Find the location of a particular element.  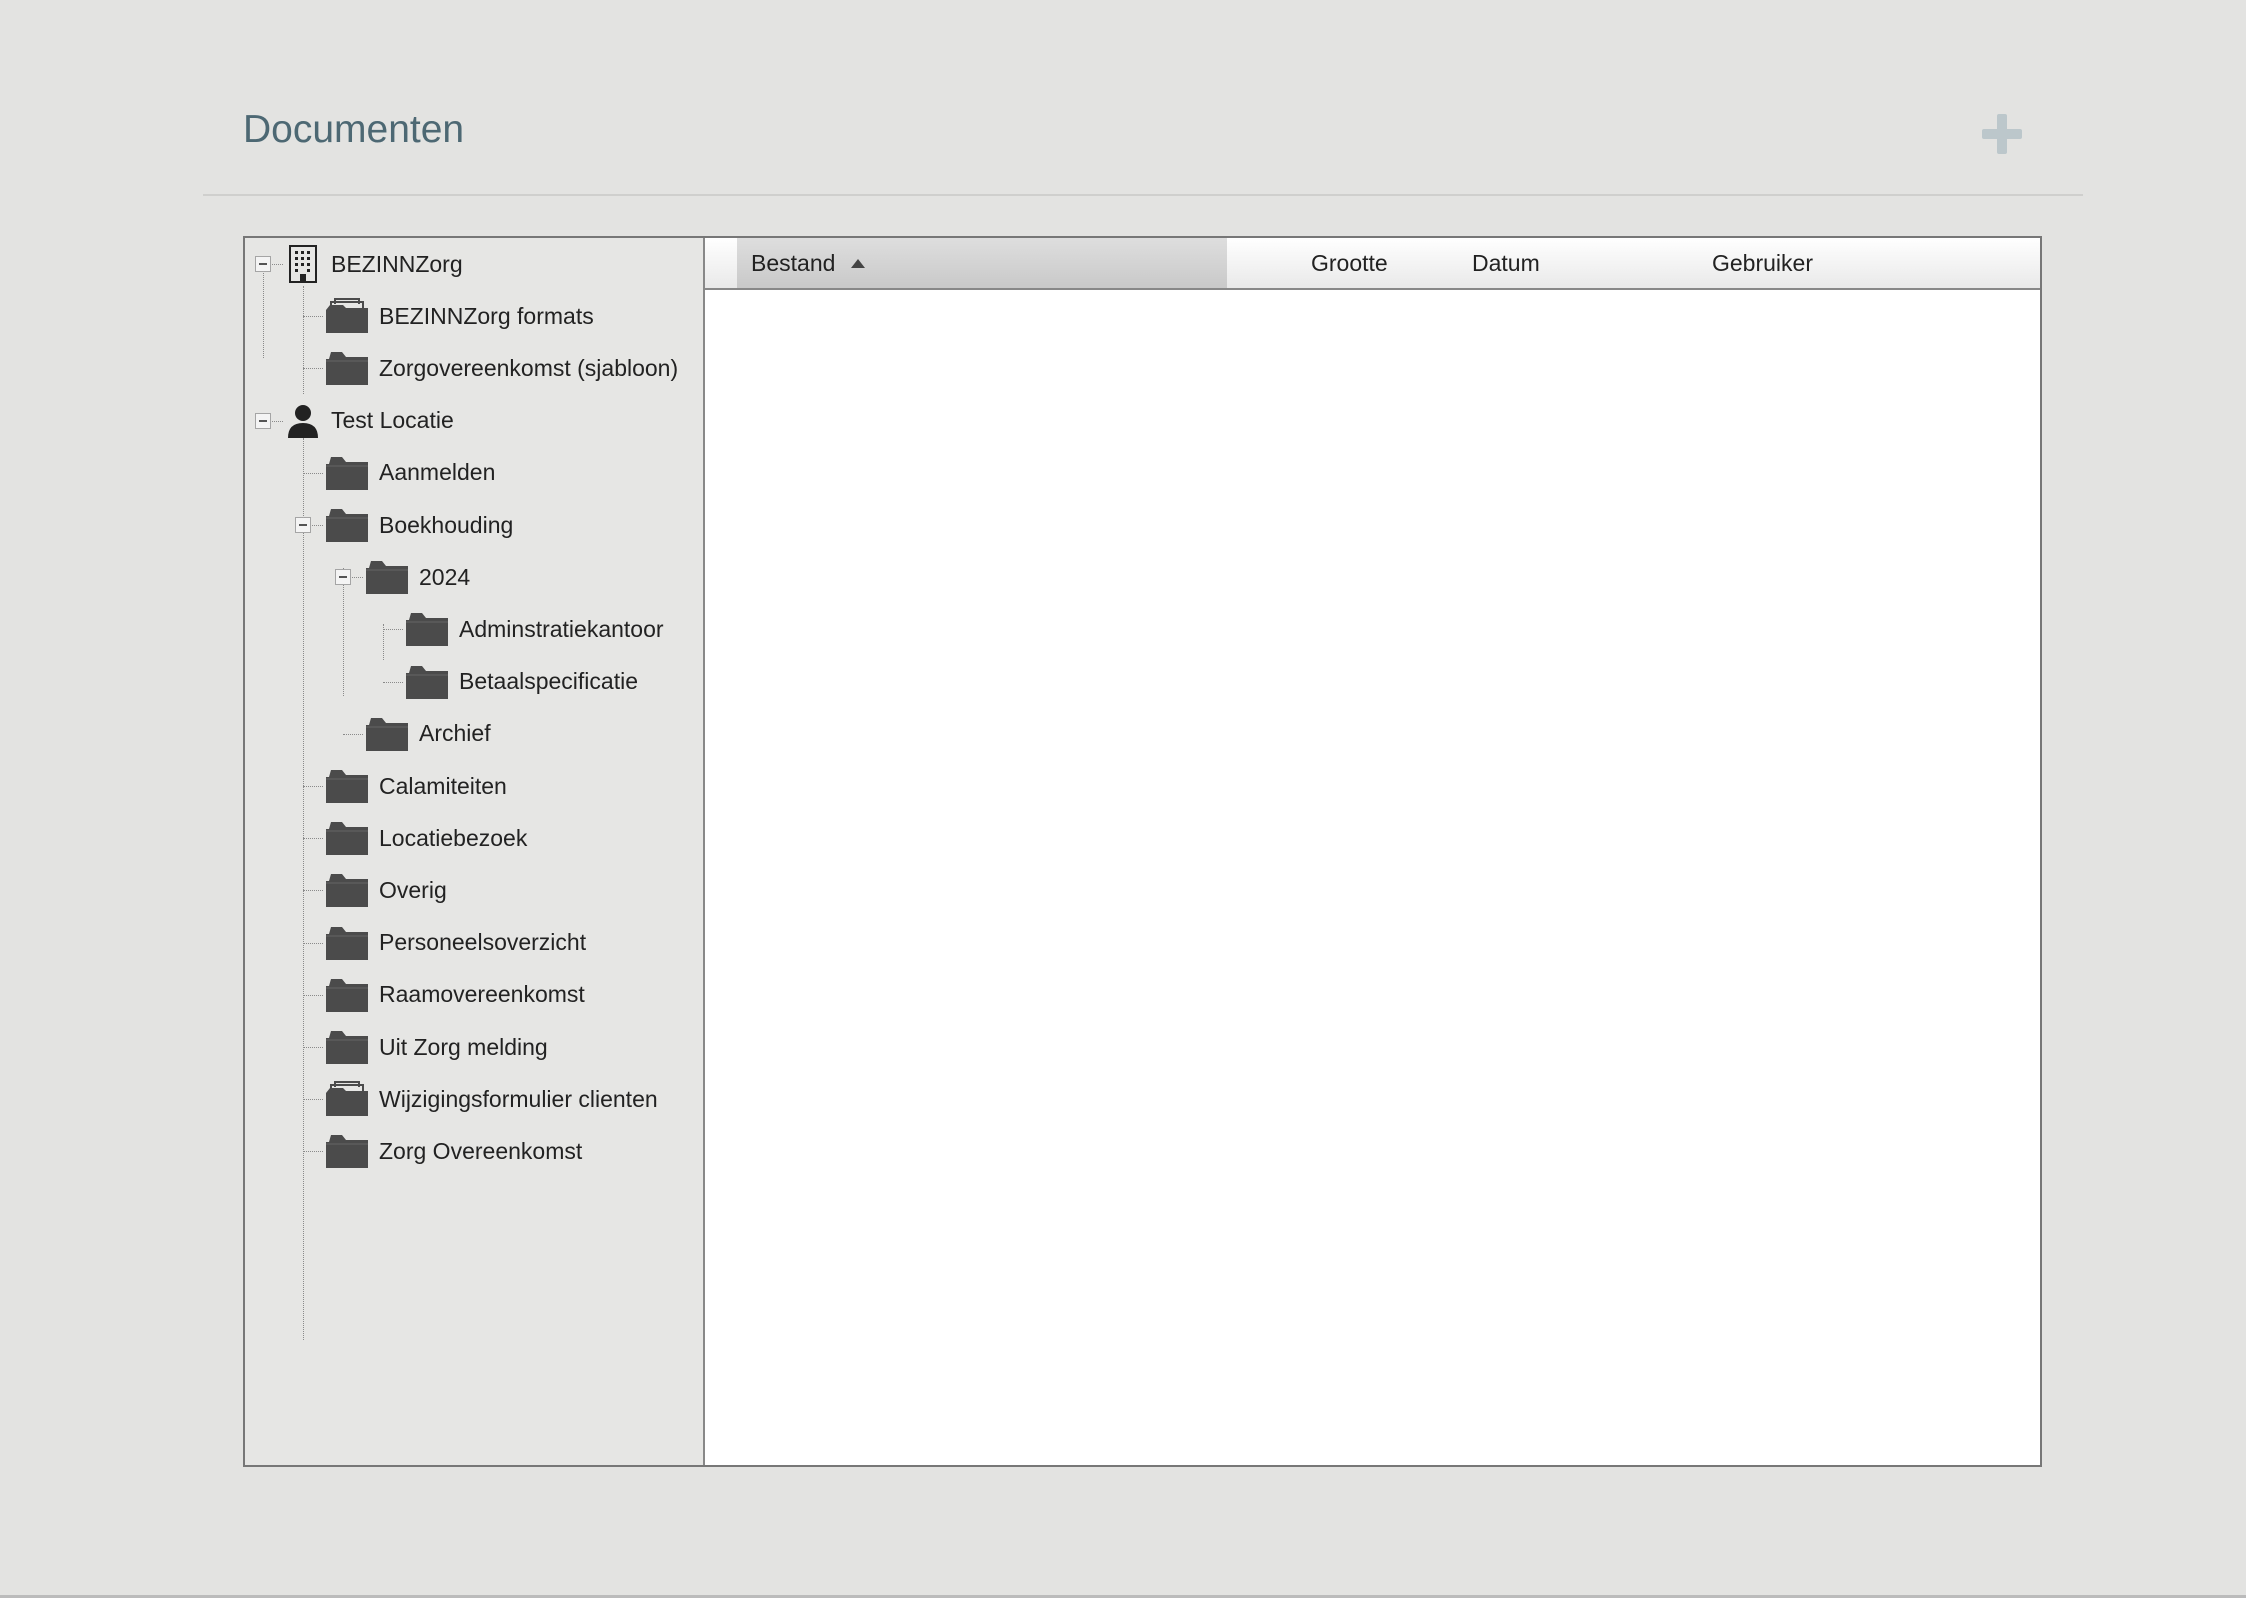

tree-item-label: Zorg Overeenkomst is located at coordinates (481, 1150).